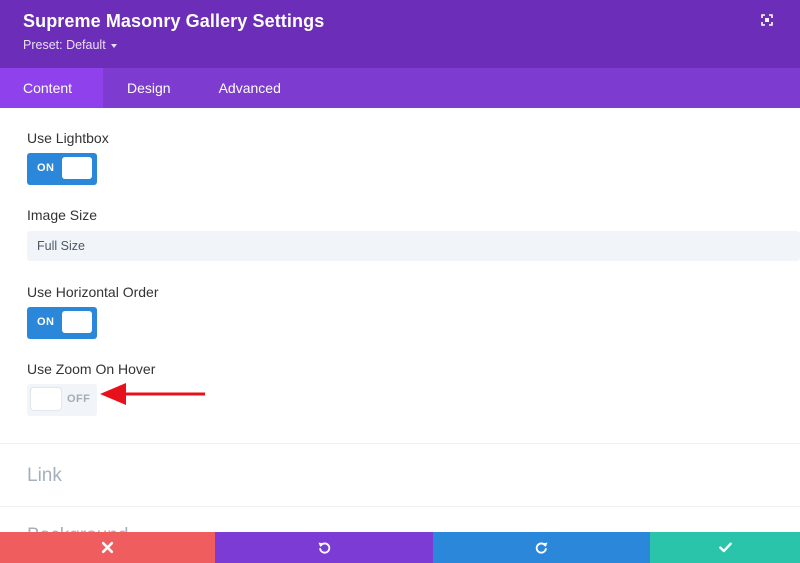  What do you see at coordinates (113, 45) in the screenshot?
I see `caret-down-icon` at bounding box center [113, 45].